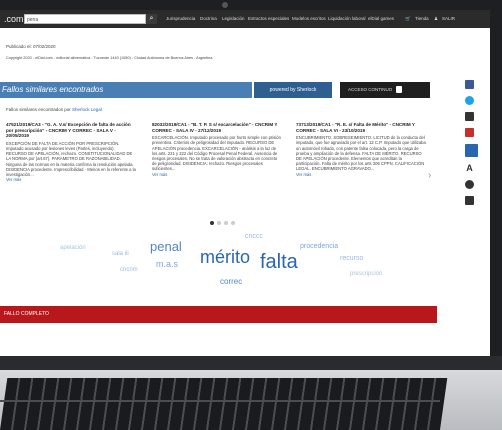 Image resolution: width=502 pixels, height=430 pixels. What do you see at coordinates (469, 168) in the screenshot?
I see `font-size-icon: A` at bounding box center [469, 168].